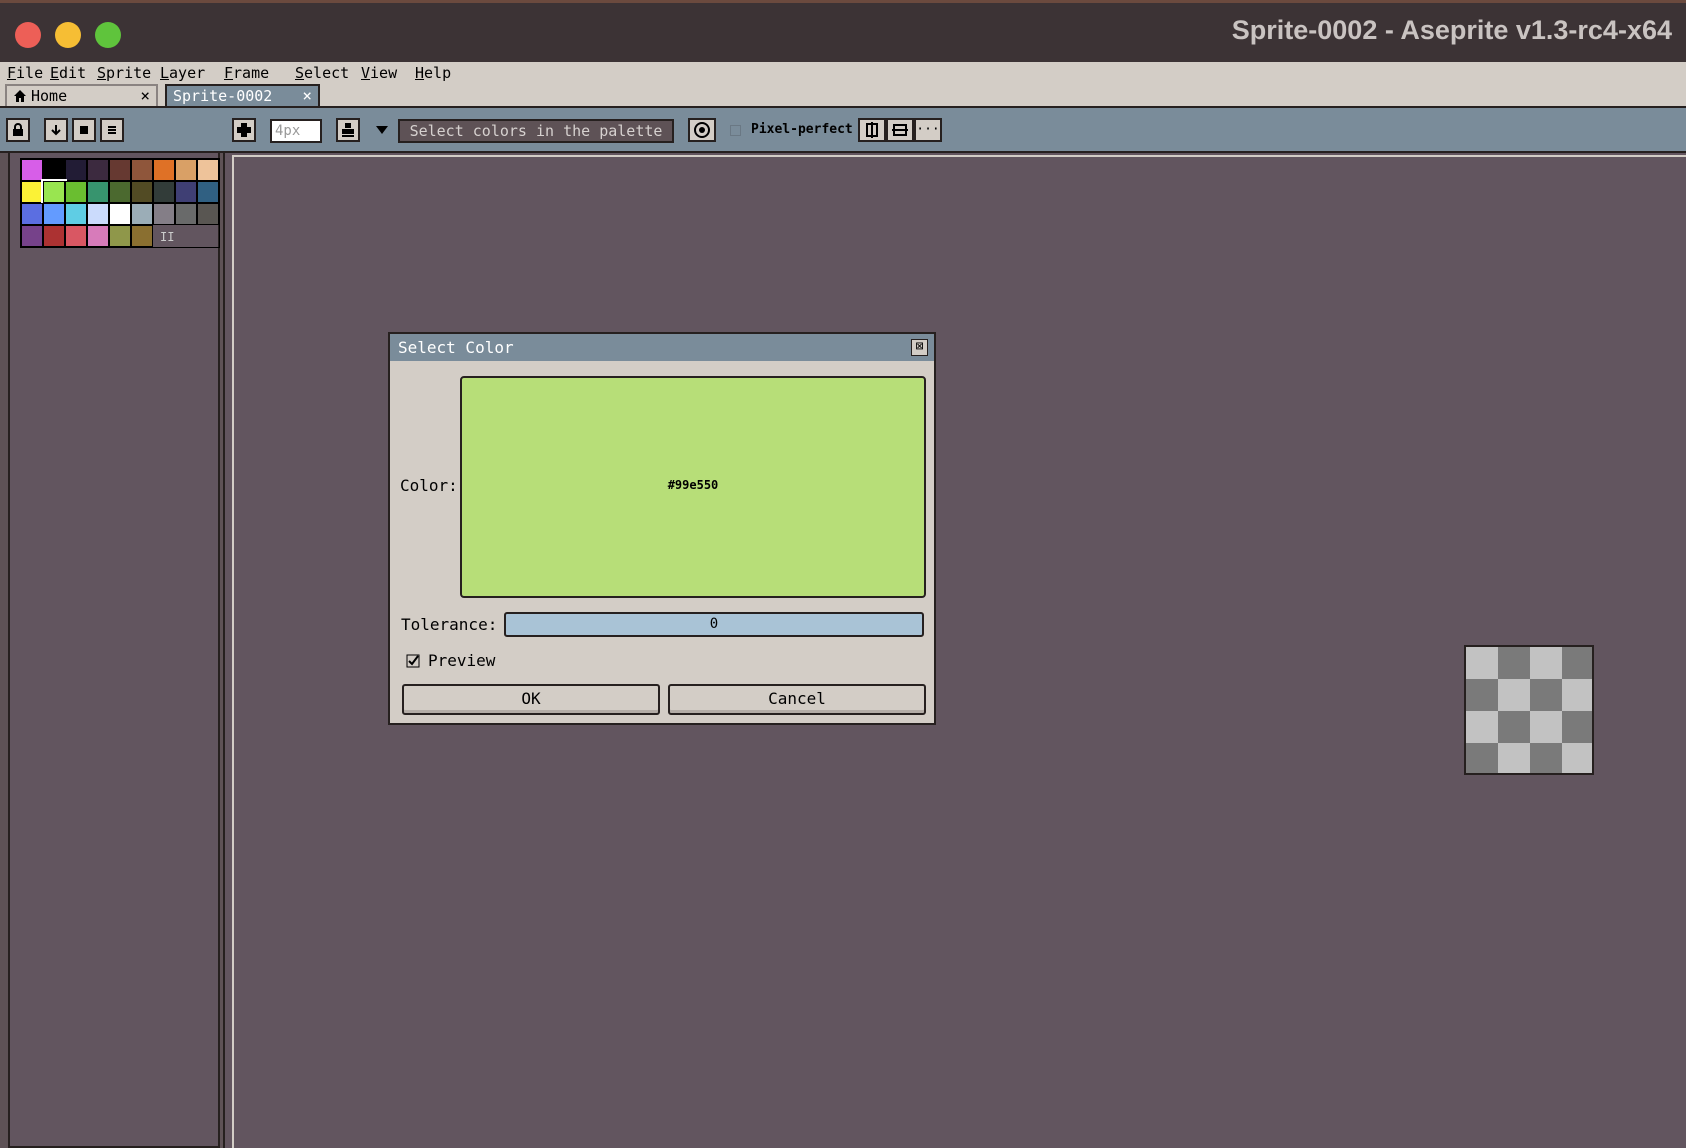 The height and width of the screenshot is (1148, 1686). I want to click on color-swatch: #99e550, so click(693, 487).